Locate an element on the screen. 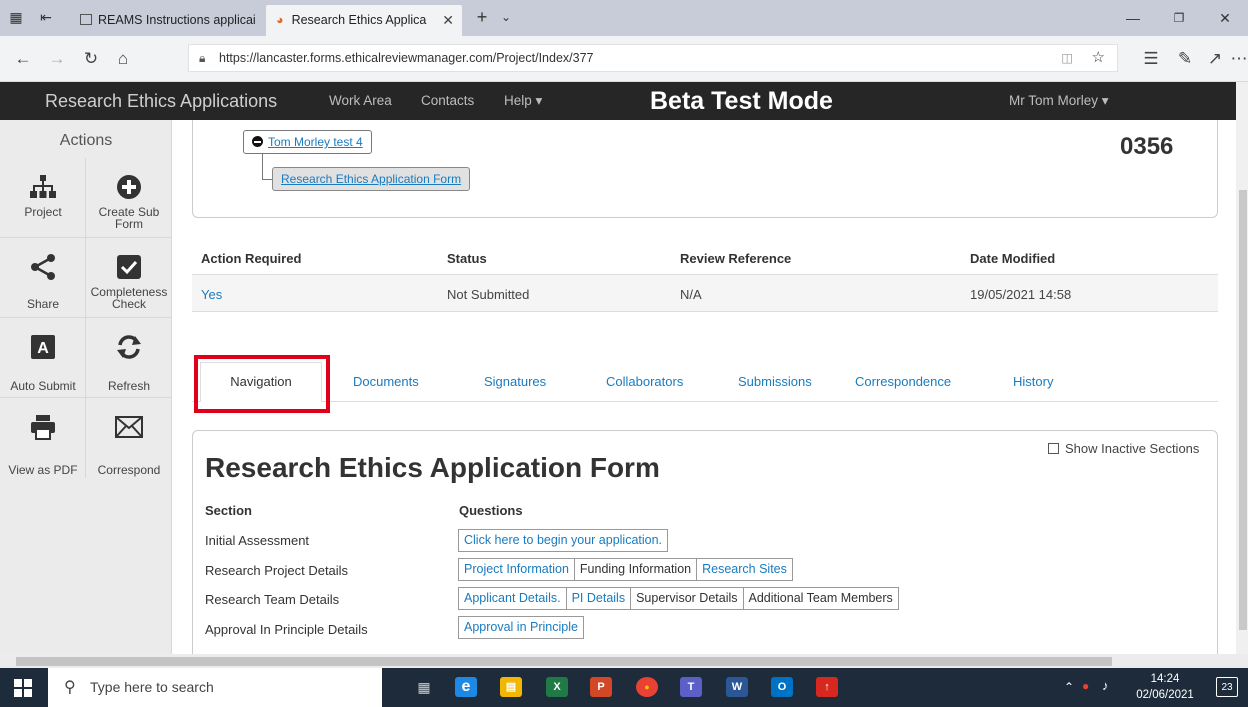 This screenshot has height=707, width=1248. question-begin-application: Click here to begin your application. is located at coordinates (563, 540).